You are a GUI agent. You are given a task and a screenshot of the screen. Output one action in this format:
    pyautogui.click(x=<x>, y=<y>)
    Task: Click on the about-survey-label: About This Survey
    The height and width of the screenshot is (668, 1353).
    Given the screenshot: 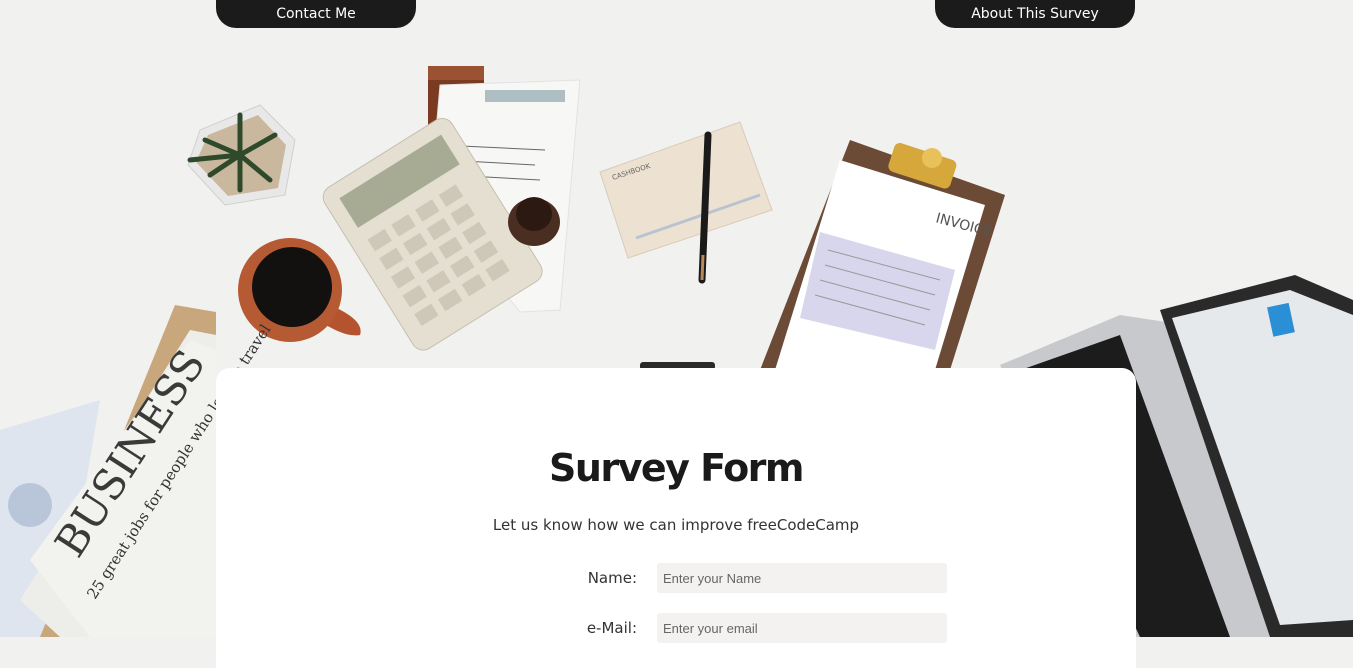 What is the action you would take?
    pyautogui.click(x=1035, y=14)
    